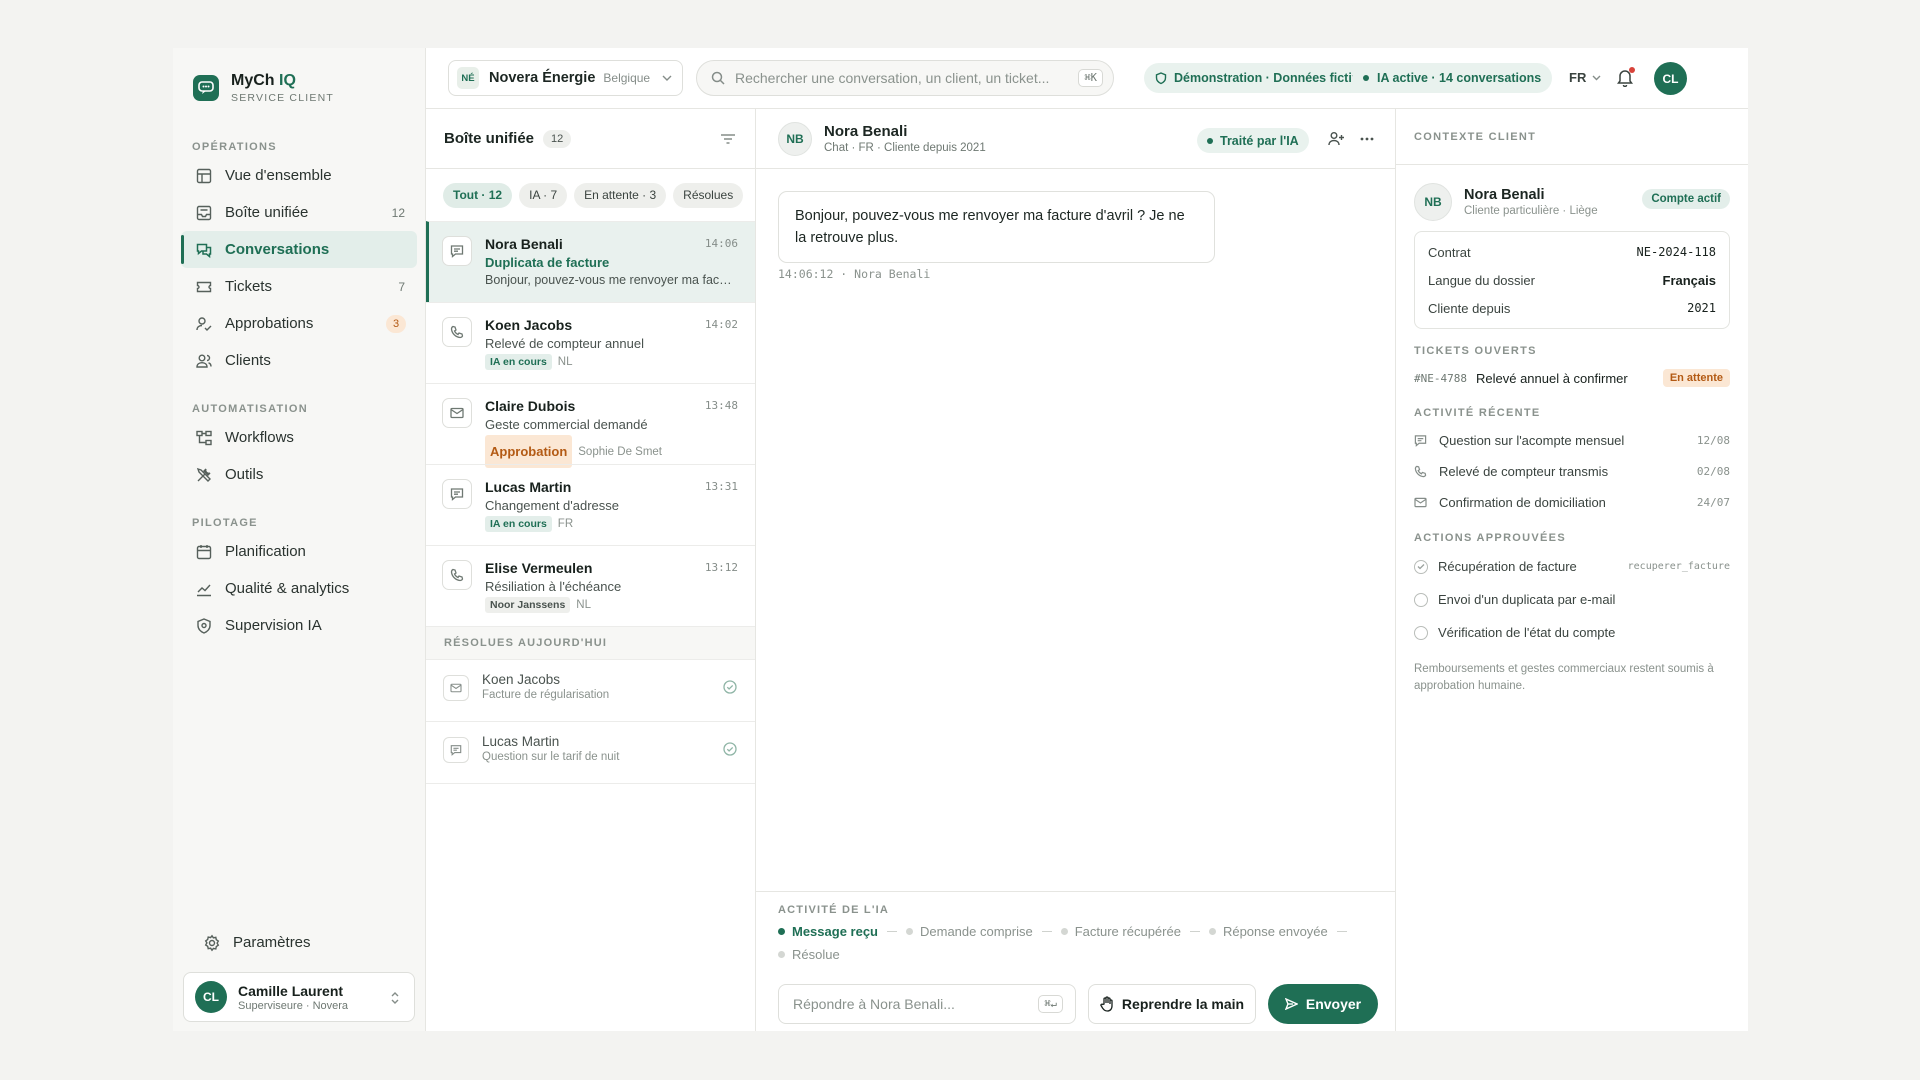  What do you see at coordinates (627, 78) in the screenshot?
I see `org-country: Belgique` at bounding box center [627, 78].